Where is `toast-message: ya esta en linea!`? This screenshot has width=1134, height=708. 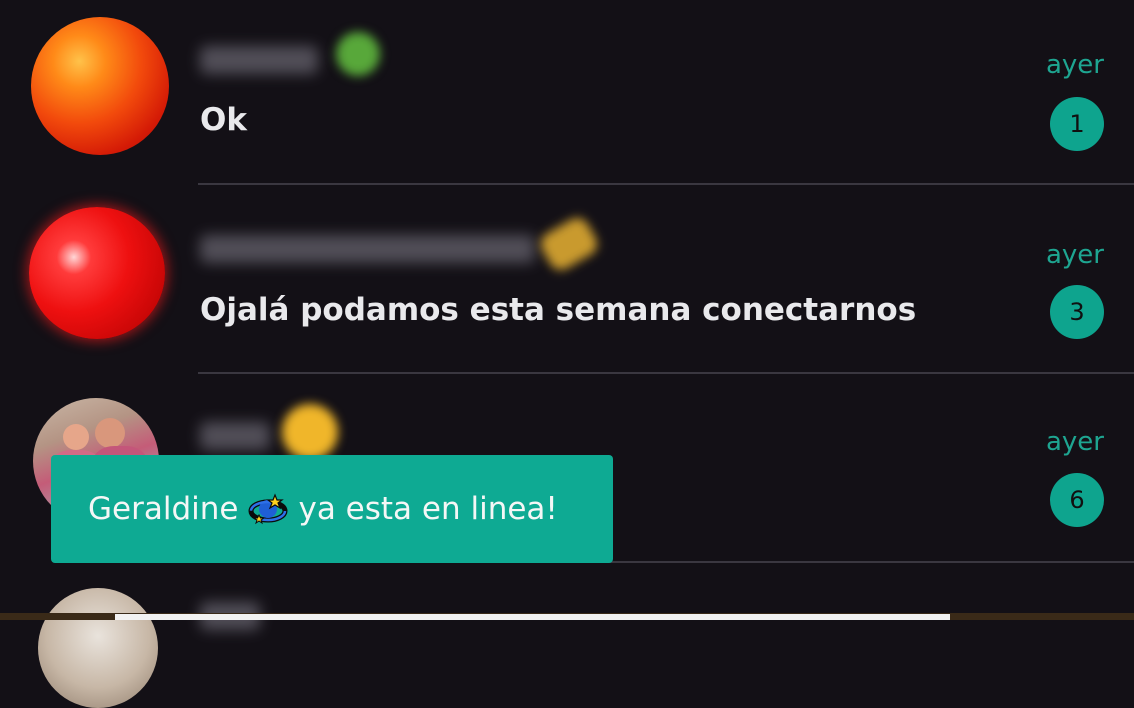 toast-message: ya esta en linea! is located at coordinates (428, 509).